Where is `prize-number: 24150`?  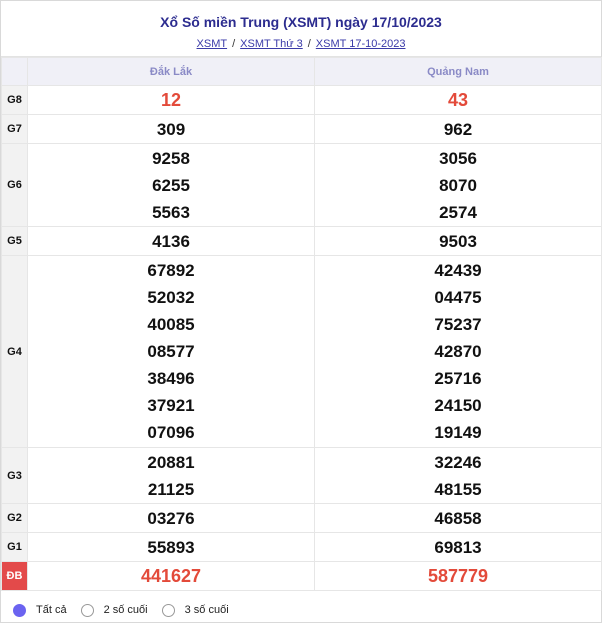
prize-number: 24150 is located at coordinates (458, 405).